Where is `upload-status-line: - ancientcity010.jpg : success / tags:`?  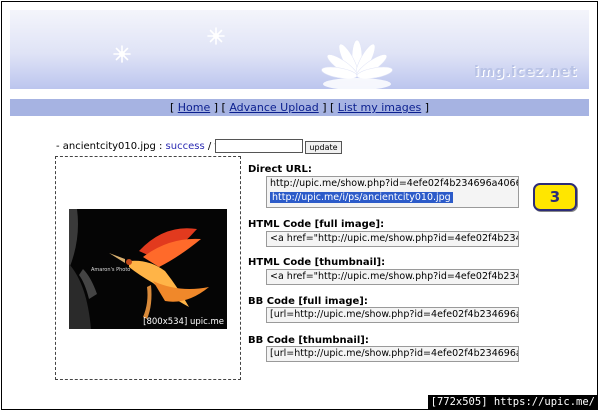
upload-status-line: - ancientcity010.jpg : success / tags: is located at coordinates (147, 147).